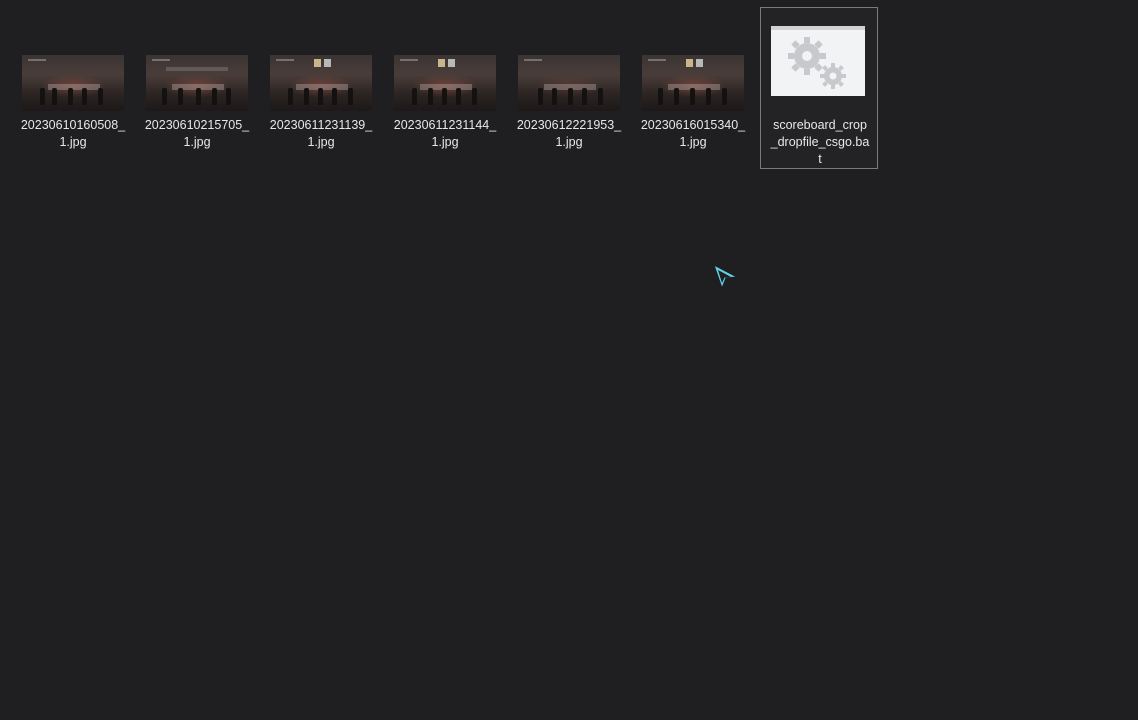  What do you see at coordinates (725, 277) in the screenshot?
I see `pointer-cursor-icon` at bounding box center [725, 277].